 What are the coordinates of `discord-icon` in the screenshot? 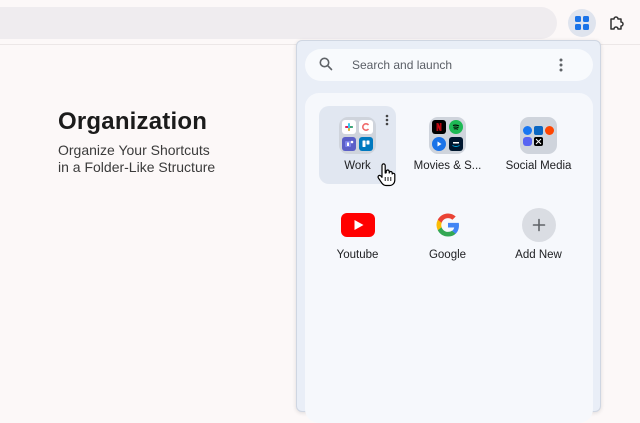 It's located at (527, 141).